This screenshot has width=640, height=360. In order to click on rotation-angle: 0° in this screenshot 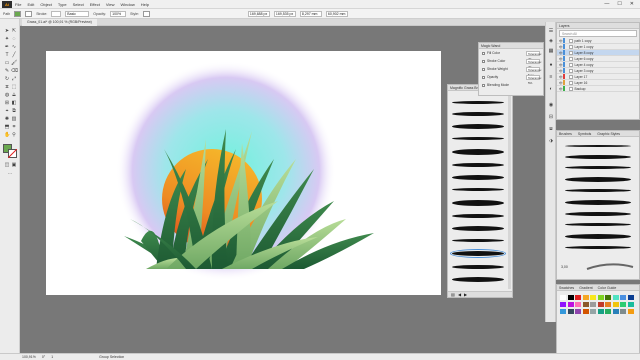, I will do `click(43, 357)`.